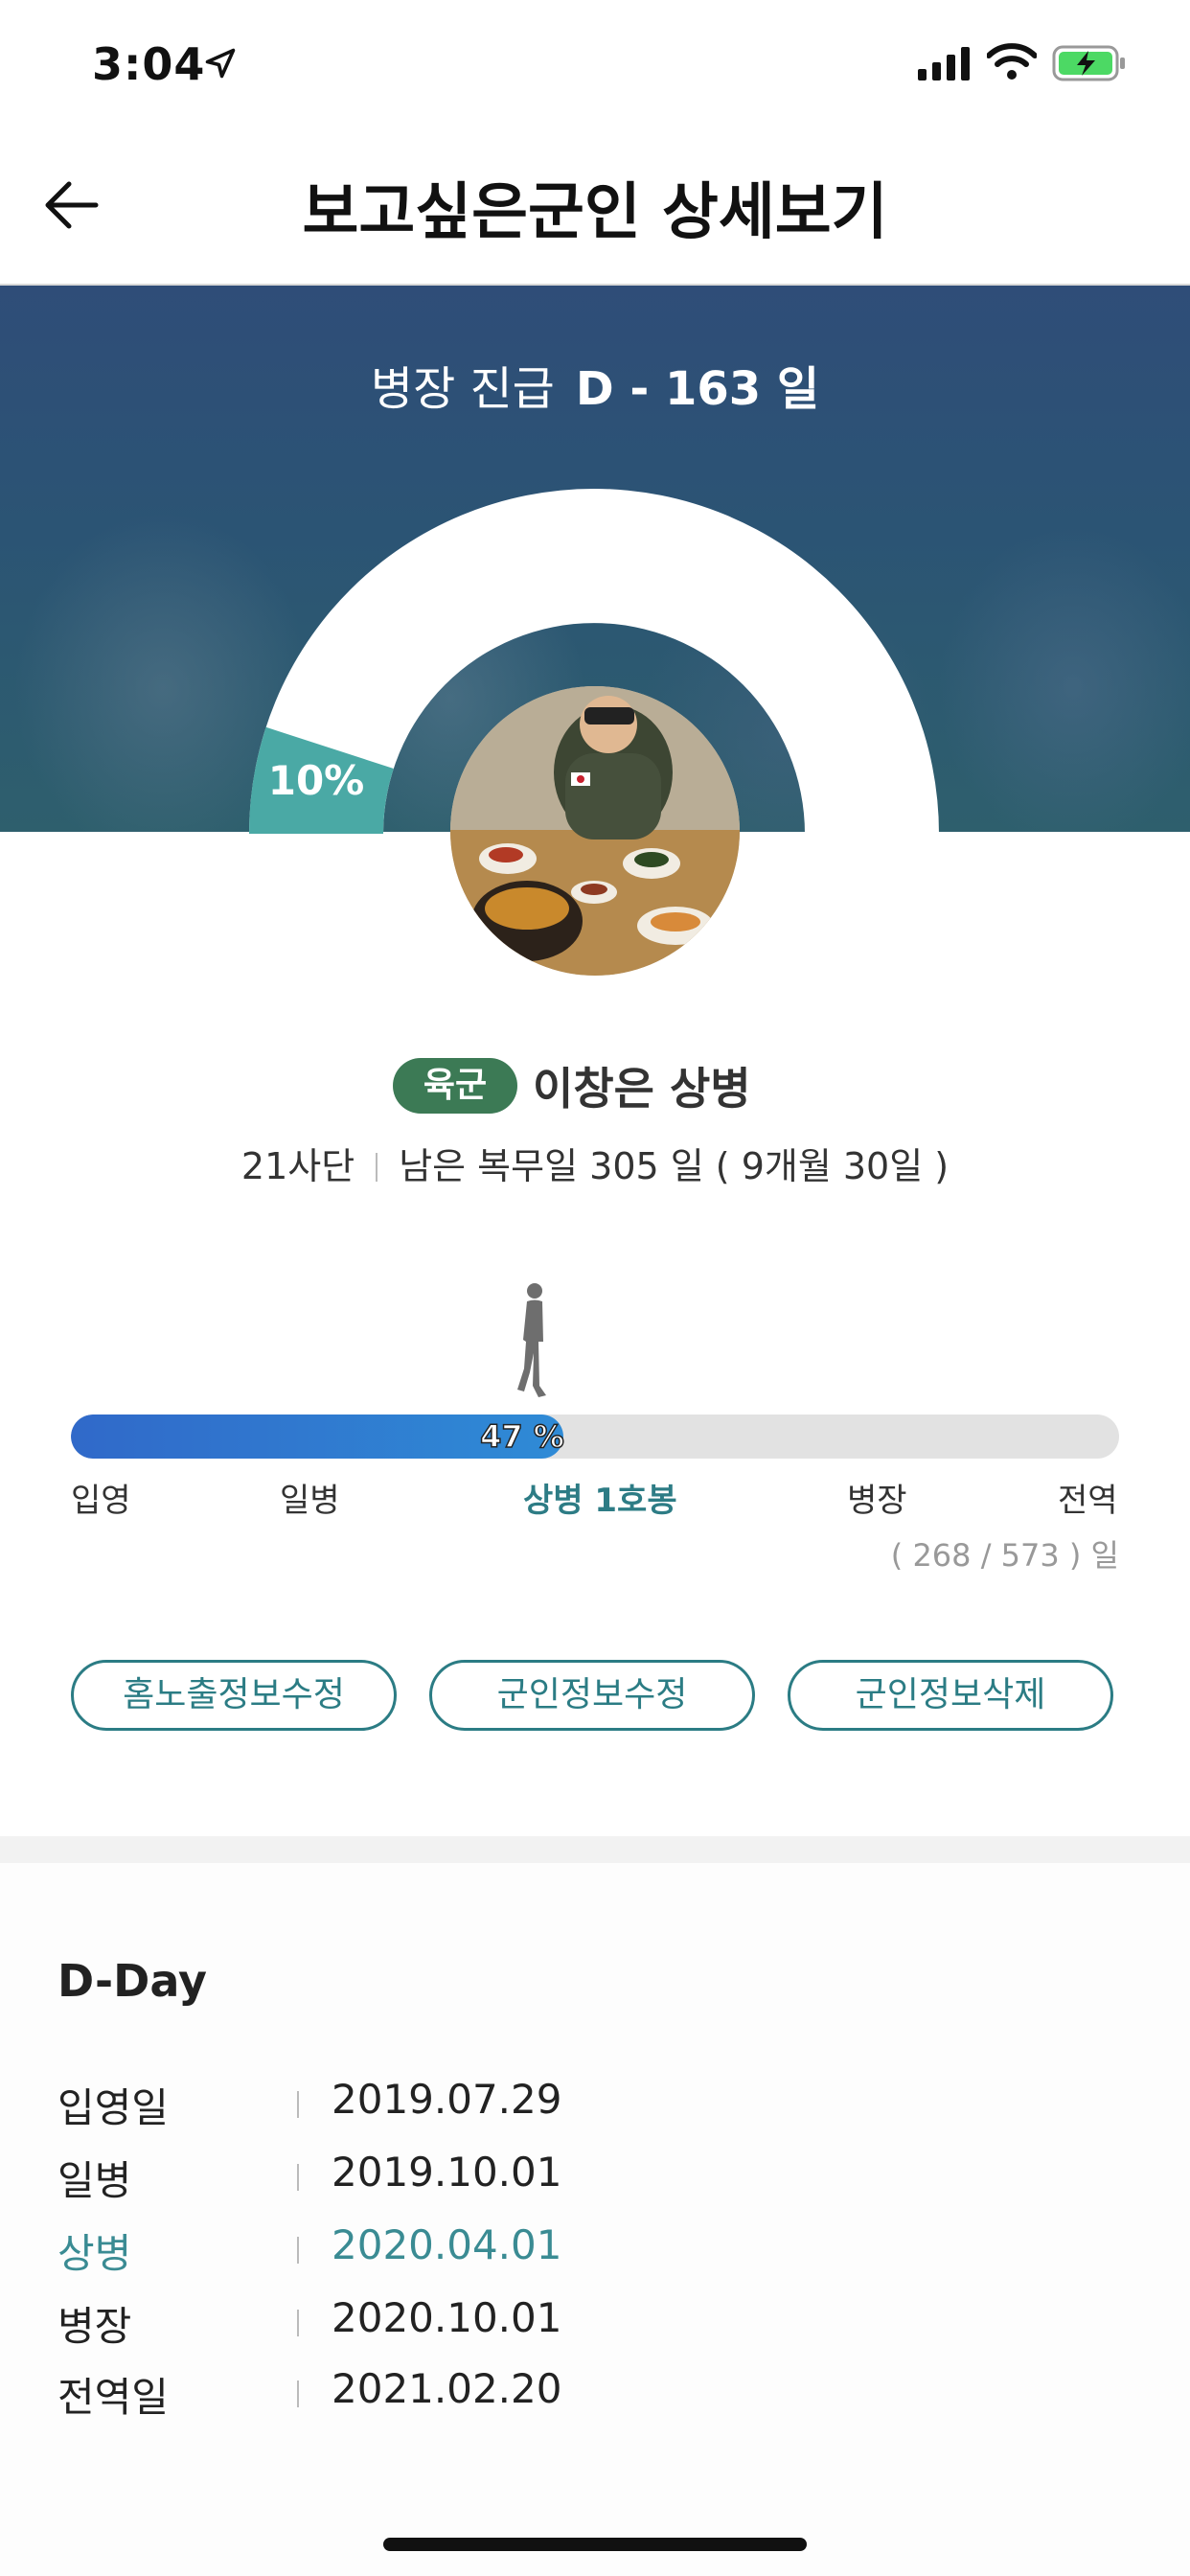 The width and height of the screenshot is (1190, 2576). Describe the element at coordinates (221, 63) in the screenshot. I see `location-arrow-icon` at that location.